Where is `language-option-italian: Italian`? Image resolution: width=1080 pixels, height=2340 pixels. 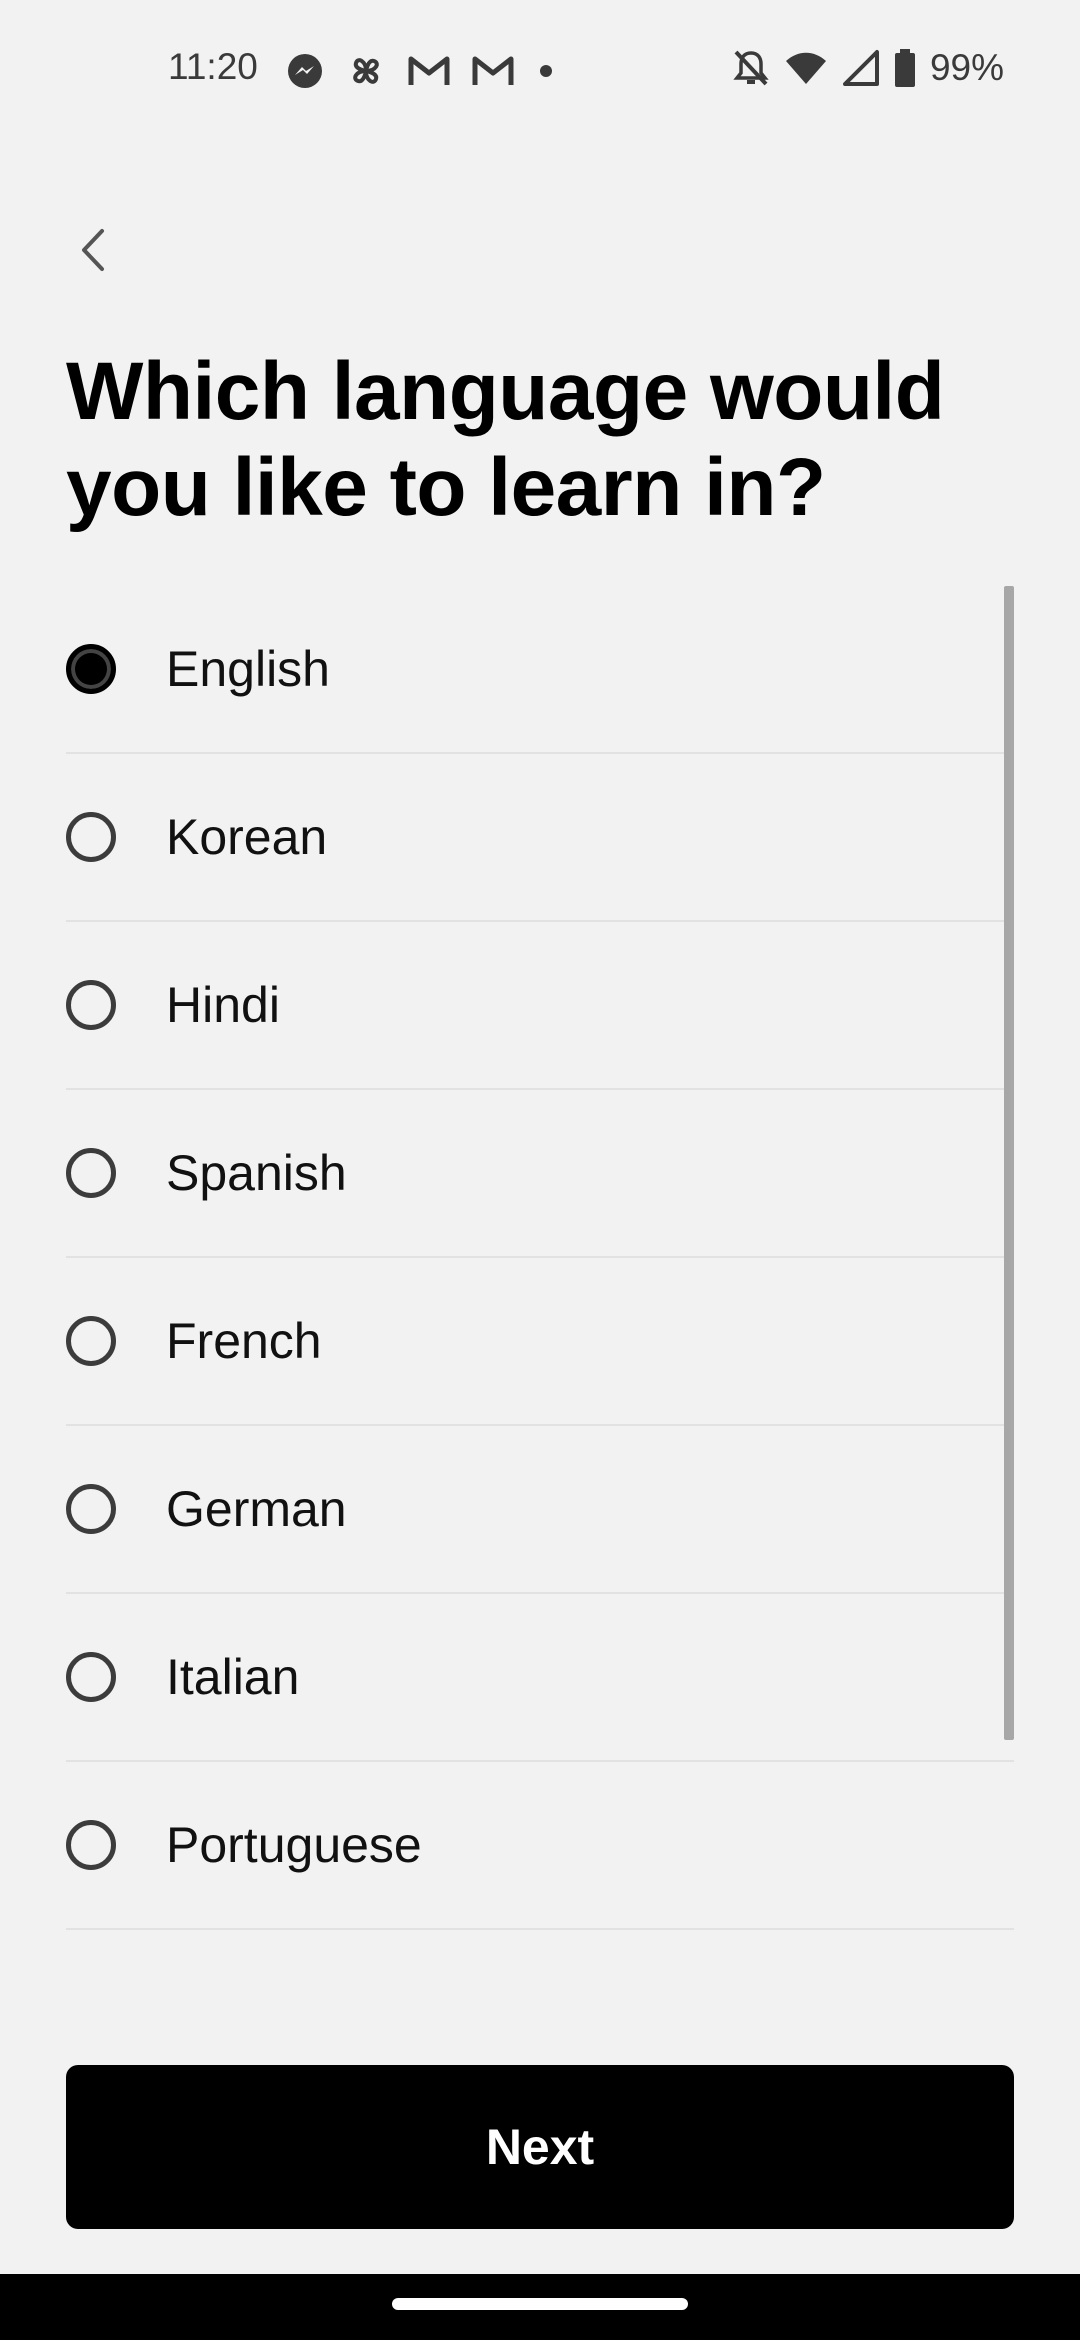 language-option-italian: Italian is located at coordinates (540, 1678).